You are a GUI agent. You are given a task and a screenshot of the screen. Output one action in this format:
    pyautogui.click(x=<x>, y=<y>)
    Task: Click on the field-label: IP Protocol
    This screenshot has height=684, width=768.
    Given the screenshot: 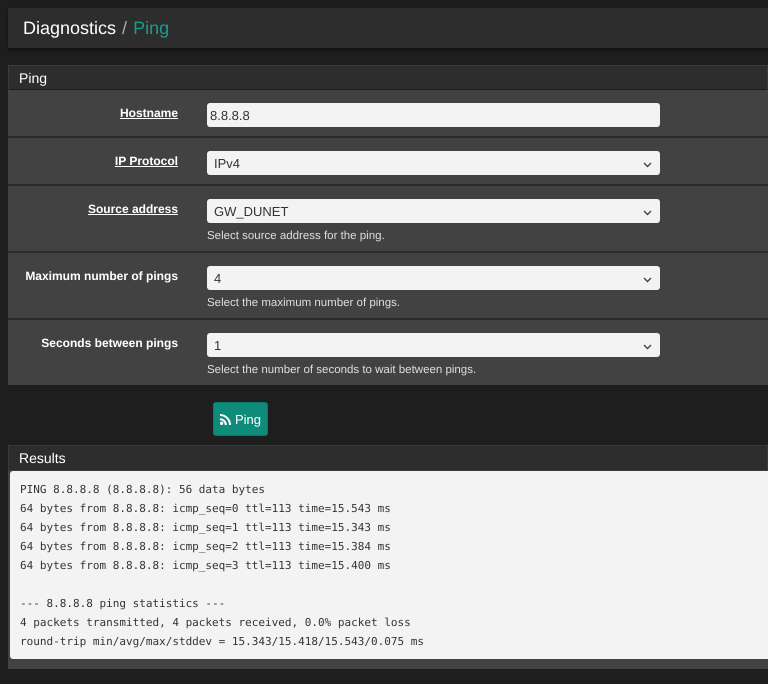 What is the action you would take?
    pyautogui.click(x=146, y=161)
    